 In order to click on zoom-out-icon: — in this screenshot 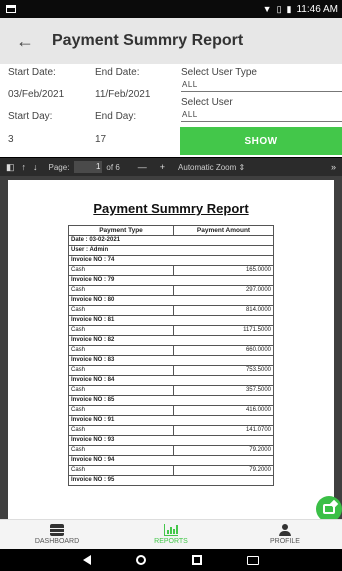, I will do `click(142, 167)`.